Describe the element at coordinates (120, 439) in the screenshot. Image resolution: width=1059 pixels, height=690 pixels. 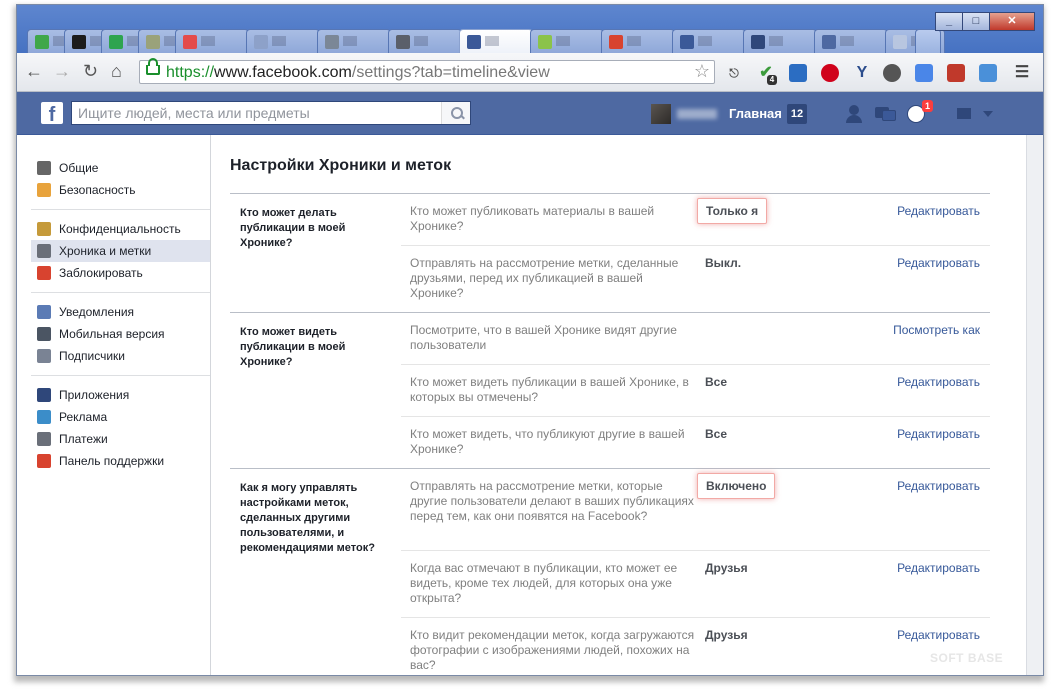
I see `sidebar-item: Платежи` at that location.